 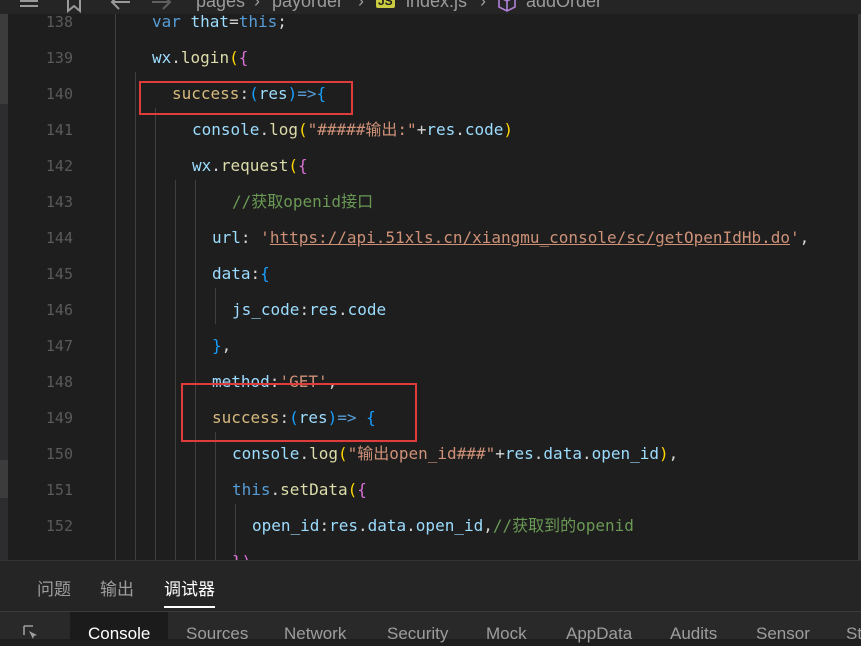 What do you see at coordinates (804, 237) in the screenshot?
I see `code-token: ,` at bounding box center [804, 237].